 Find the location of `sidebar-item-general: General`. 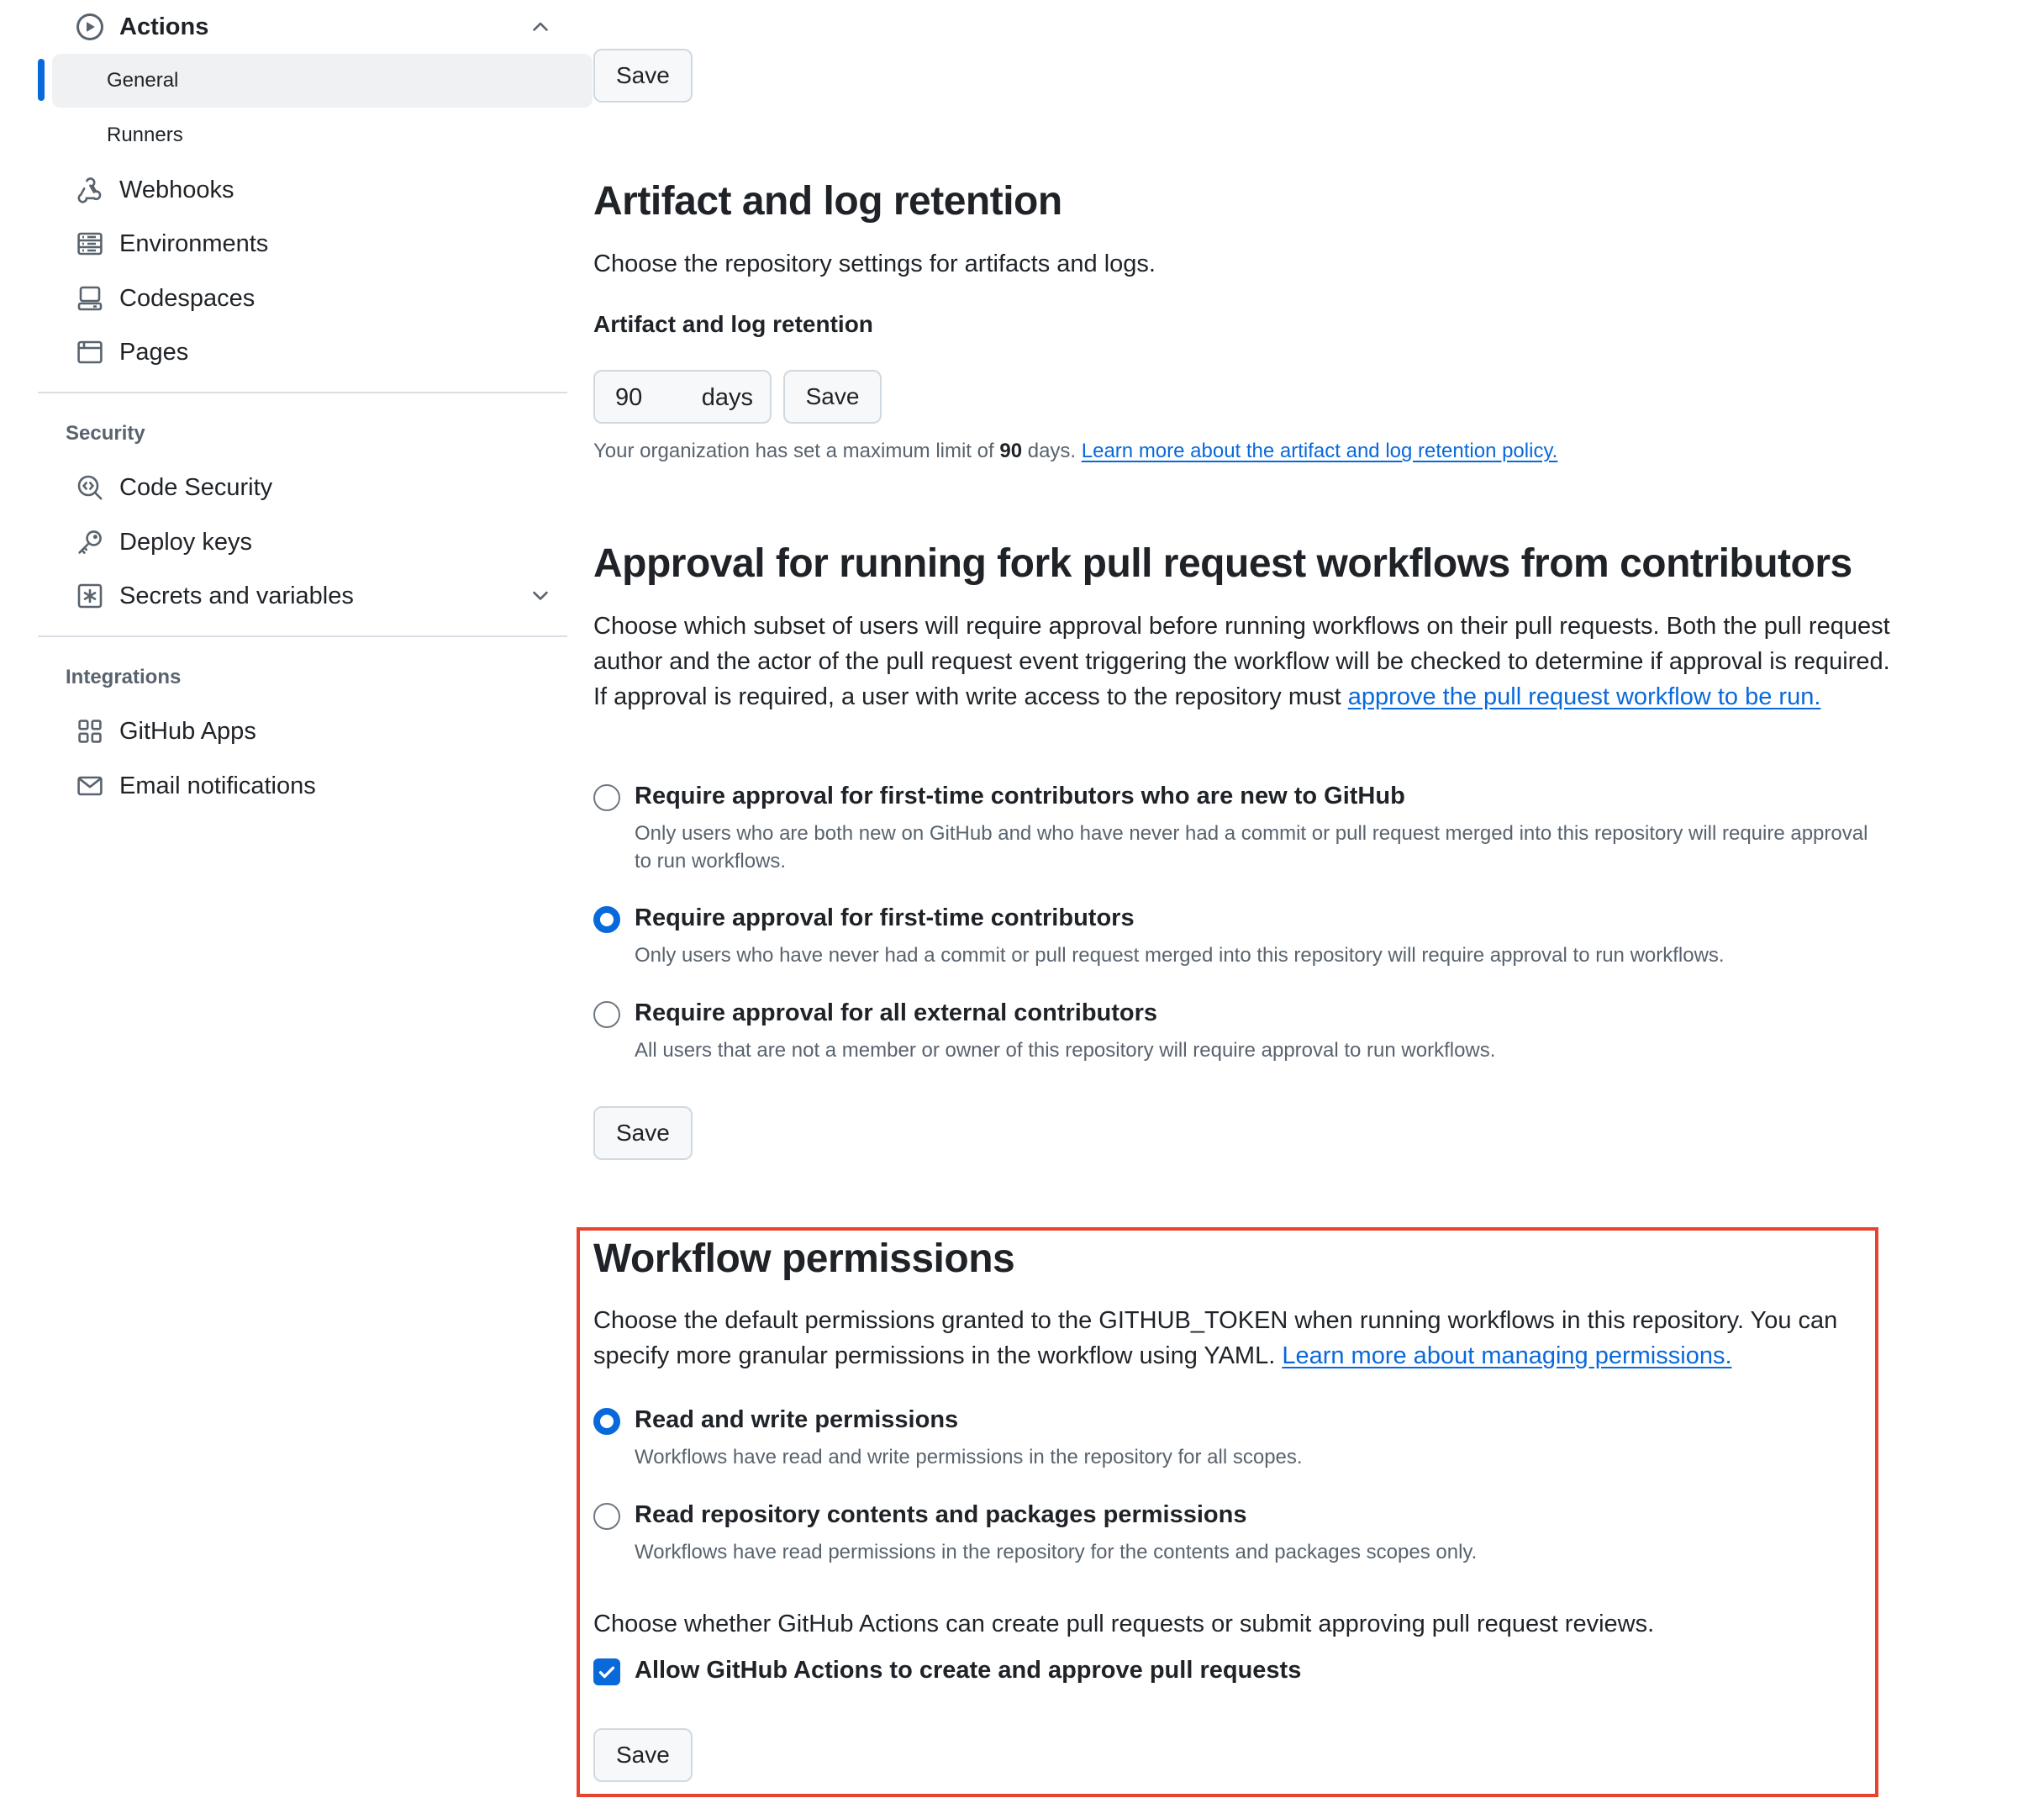

sidebar-item-general: General is located at coordinates (322, 81).